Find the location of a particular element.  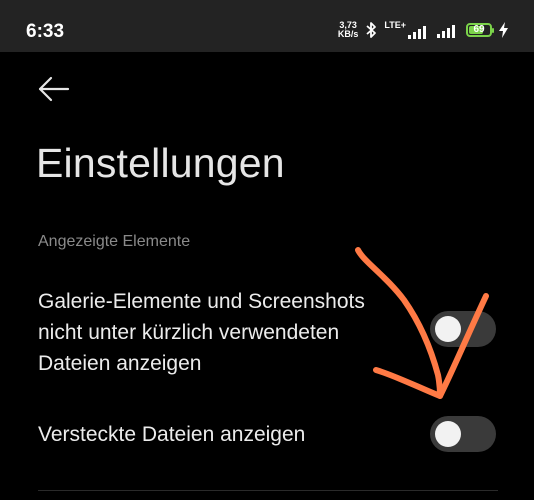

status-icons: 3,73 KB/s LTE+ 69 is located at coordinates (423, 30).